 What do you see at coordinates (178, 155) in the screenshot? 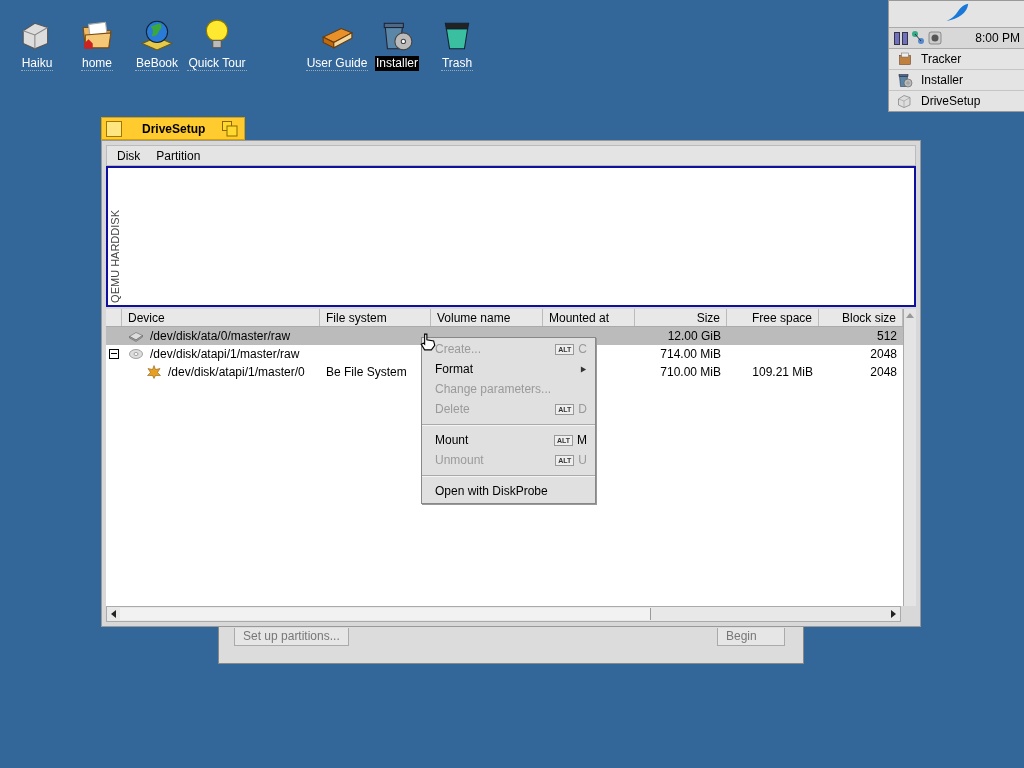
I see `menu-title: Partition` at bounding box center [178, 155].